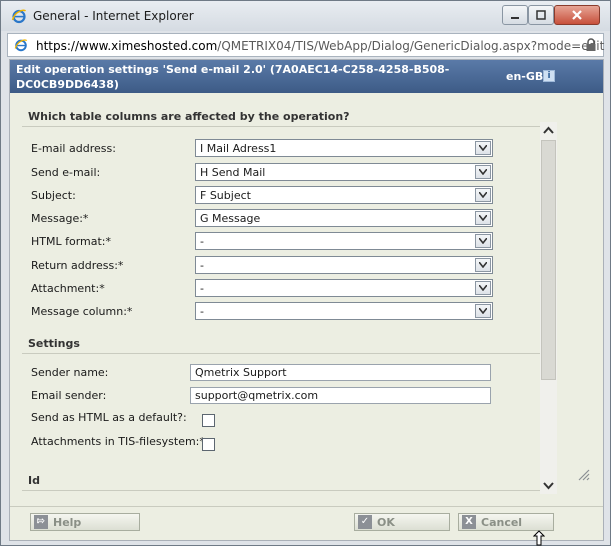  What do you see at coordinates (77, 265) in the screenshot?
I see `return-address-label: Return address:*` at bounding box center [77, 265].